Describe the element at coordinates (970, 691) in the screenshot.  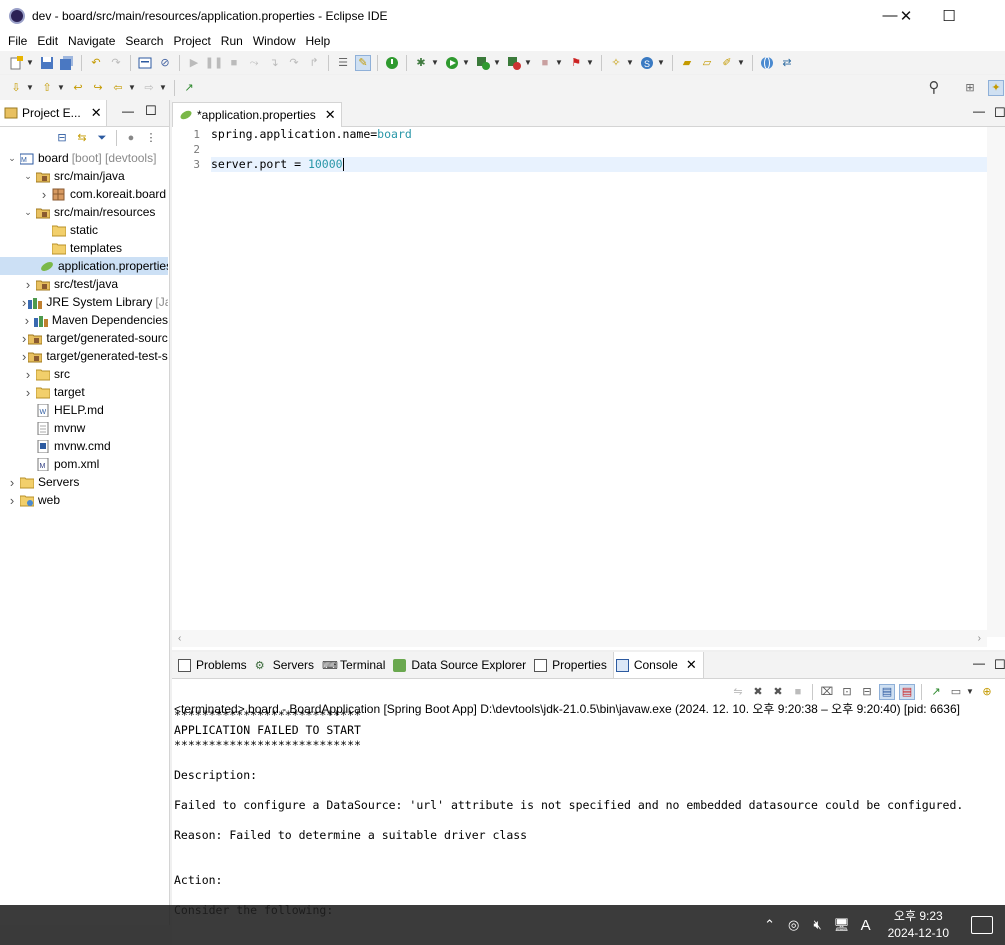
I see `display-console-dropdown-icon: ▼` at that location.